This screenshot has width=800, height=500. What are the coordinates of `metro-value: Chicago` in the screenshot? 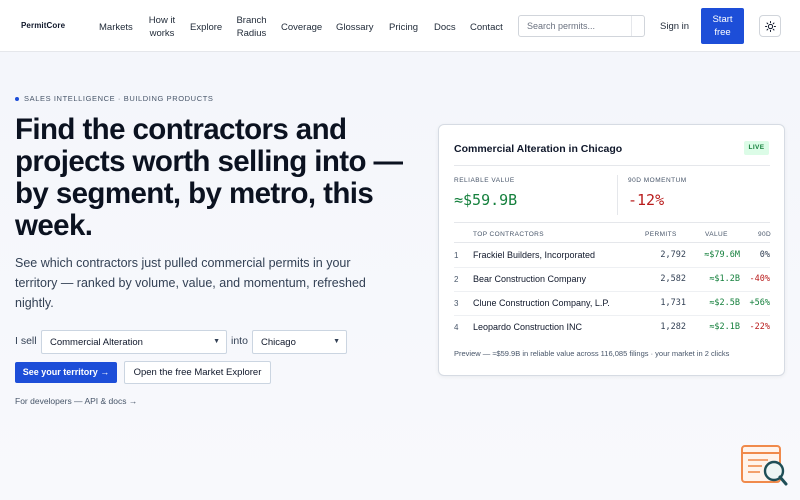 It's located at (278, 342).